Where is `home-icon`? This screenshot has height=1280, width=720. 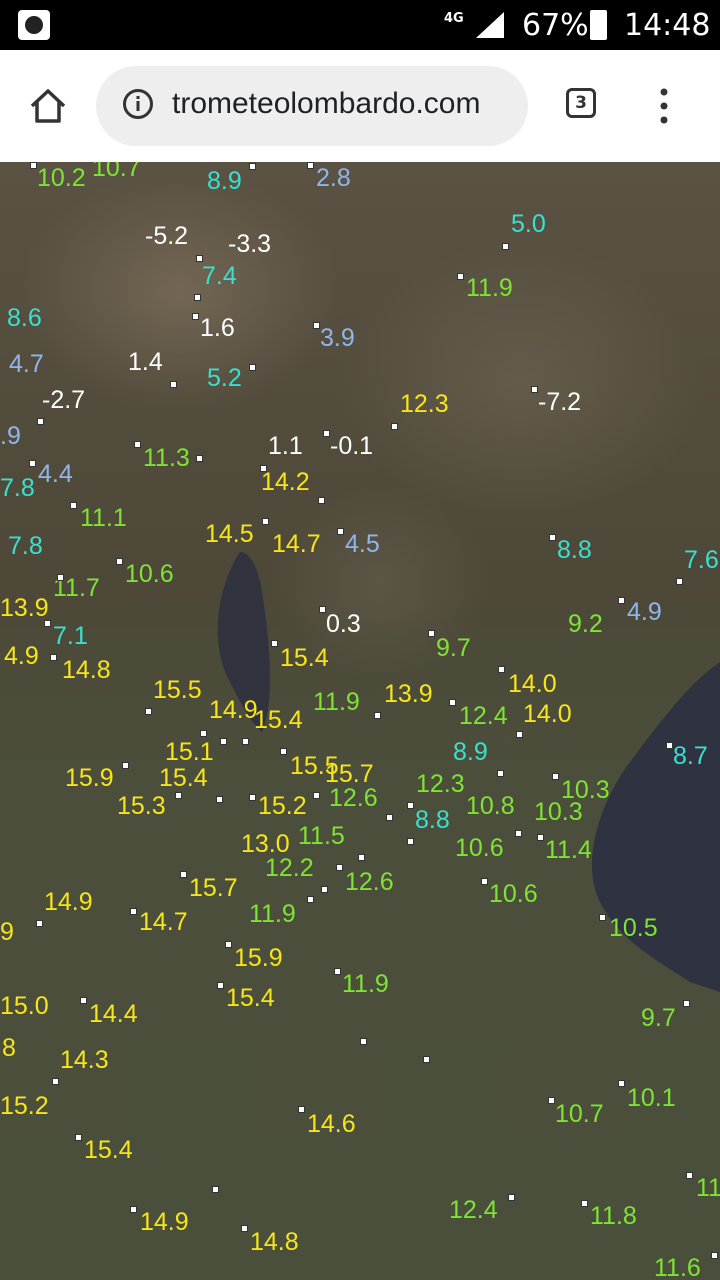 home-icon is located at coordinates (48, 106).